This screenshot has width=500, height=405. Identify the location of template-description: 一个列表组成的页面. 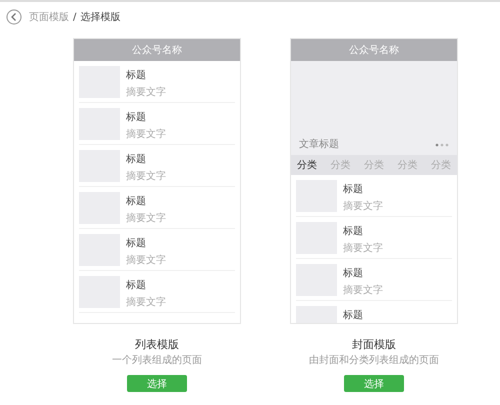
(157, 360).